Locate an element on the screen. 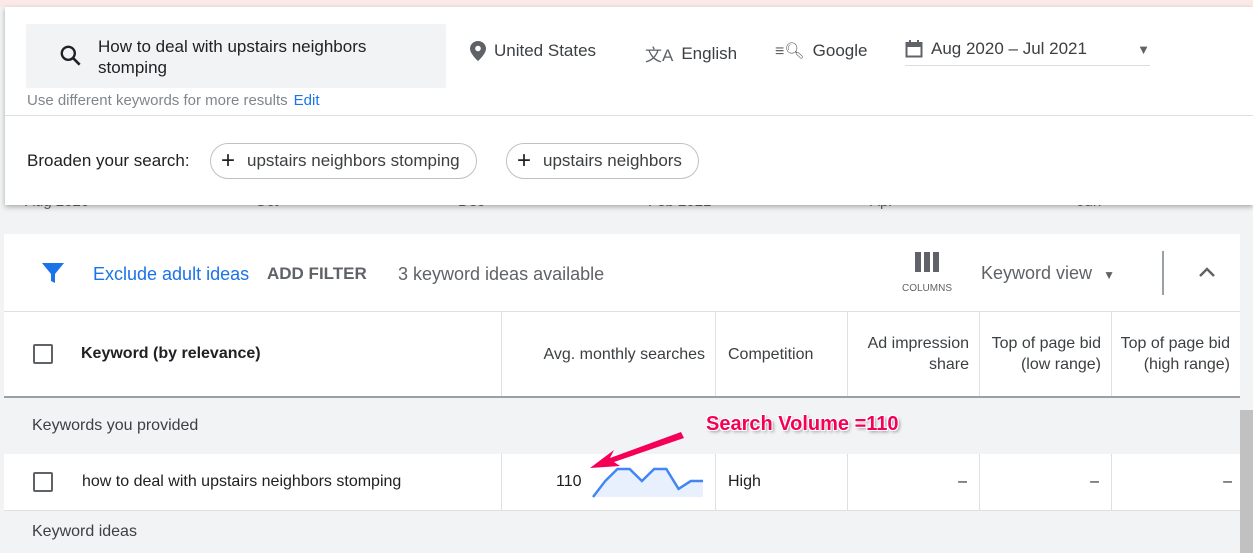 This screenshot has height=553, width=1253. hint-text: Use different keywords for more results is located at coordinates (157, 100).